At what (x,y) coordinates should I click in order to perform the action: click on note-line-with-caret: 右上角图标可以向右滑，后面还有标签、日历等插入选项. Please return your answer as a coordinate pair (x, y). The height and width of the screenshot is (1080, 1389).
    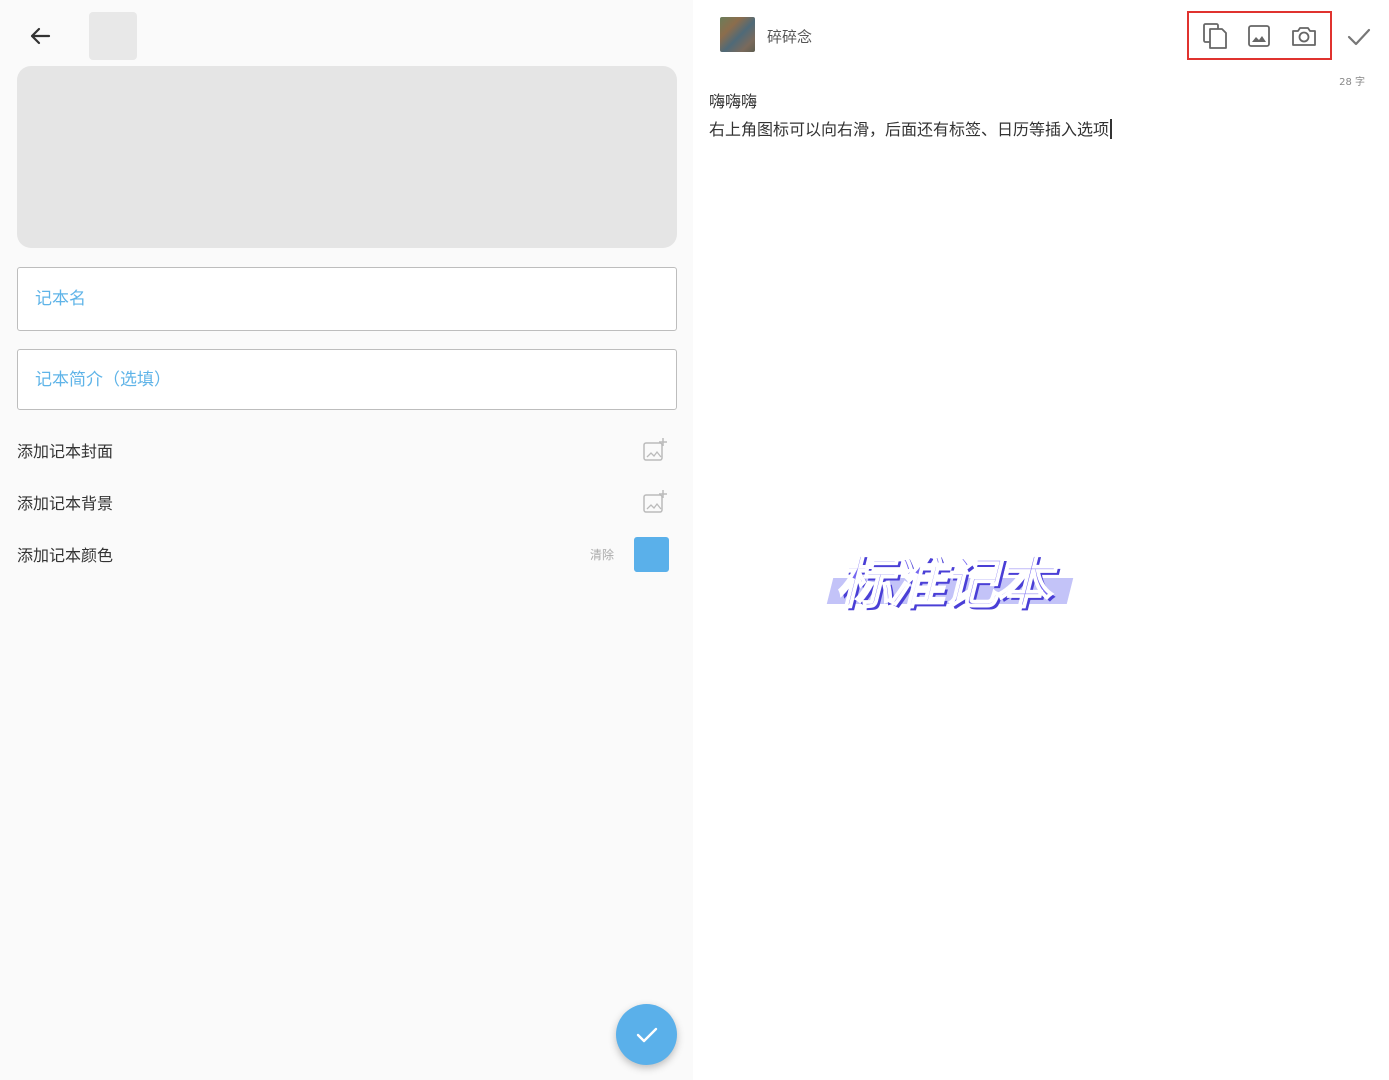
    Looking at the image, I should click on (910, 130).